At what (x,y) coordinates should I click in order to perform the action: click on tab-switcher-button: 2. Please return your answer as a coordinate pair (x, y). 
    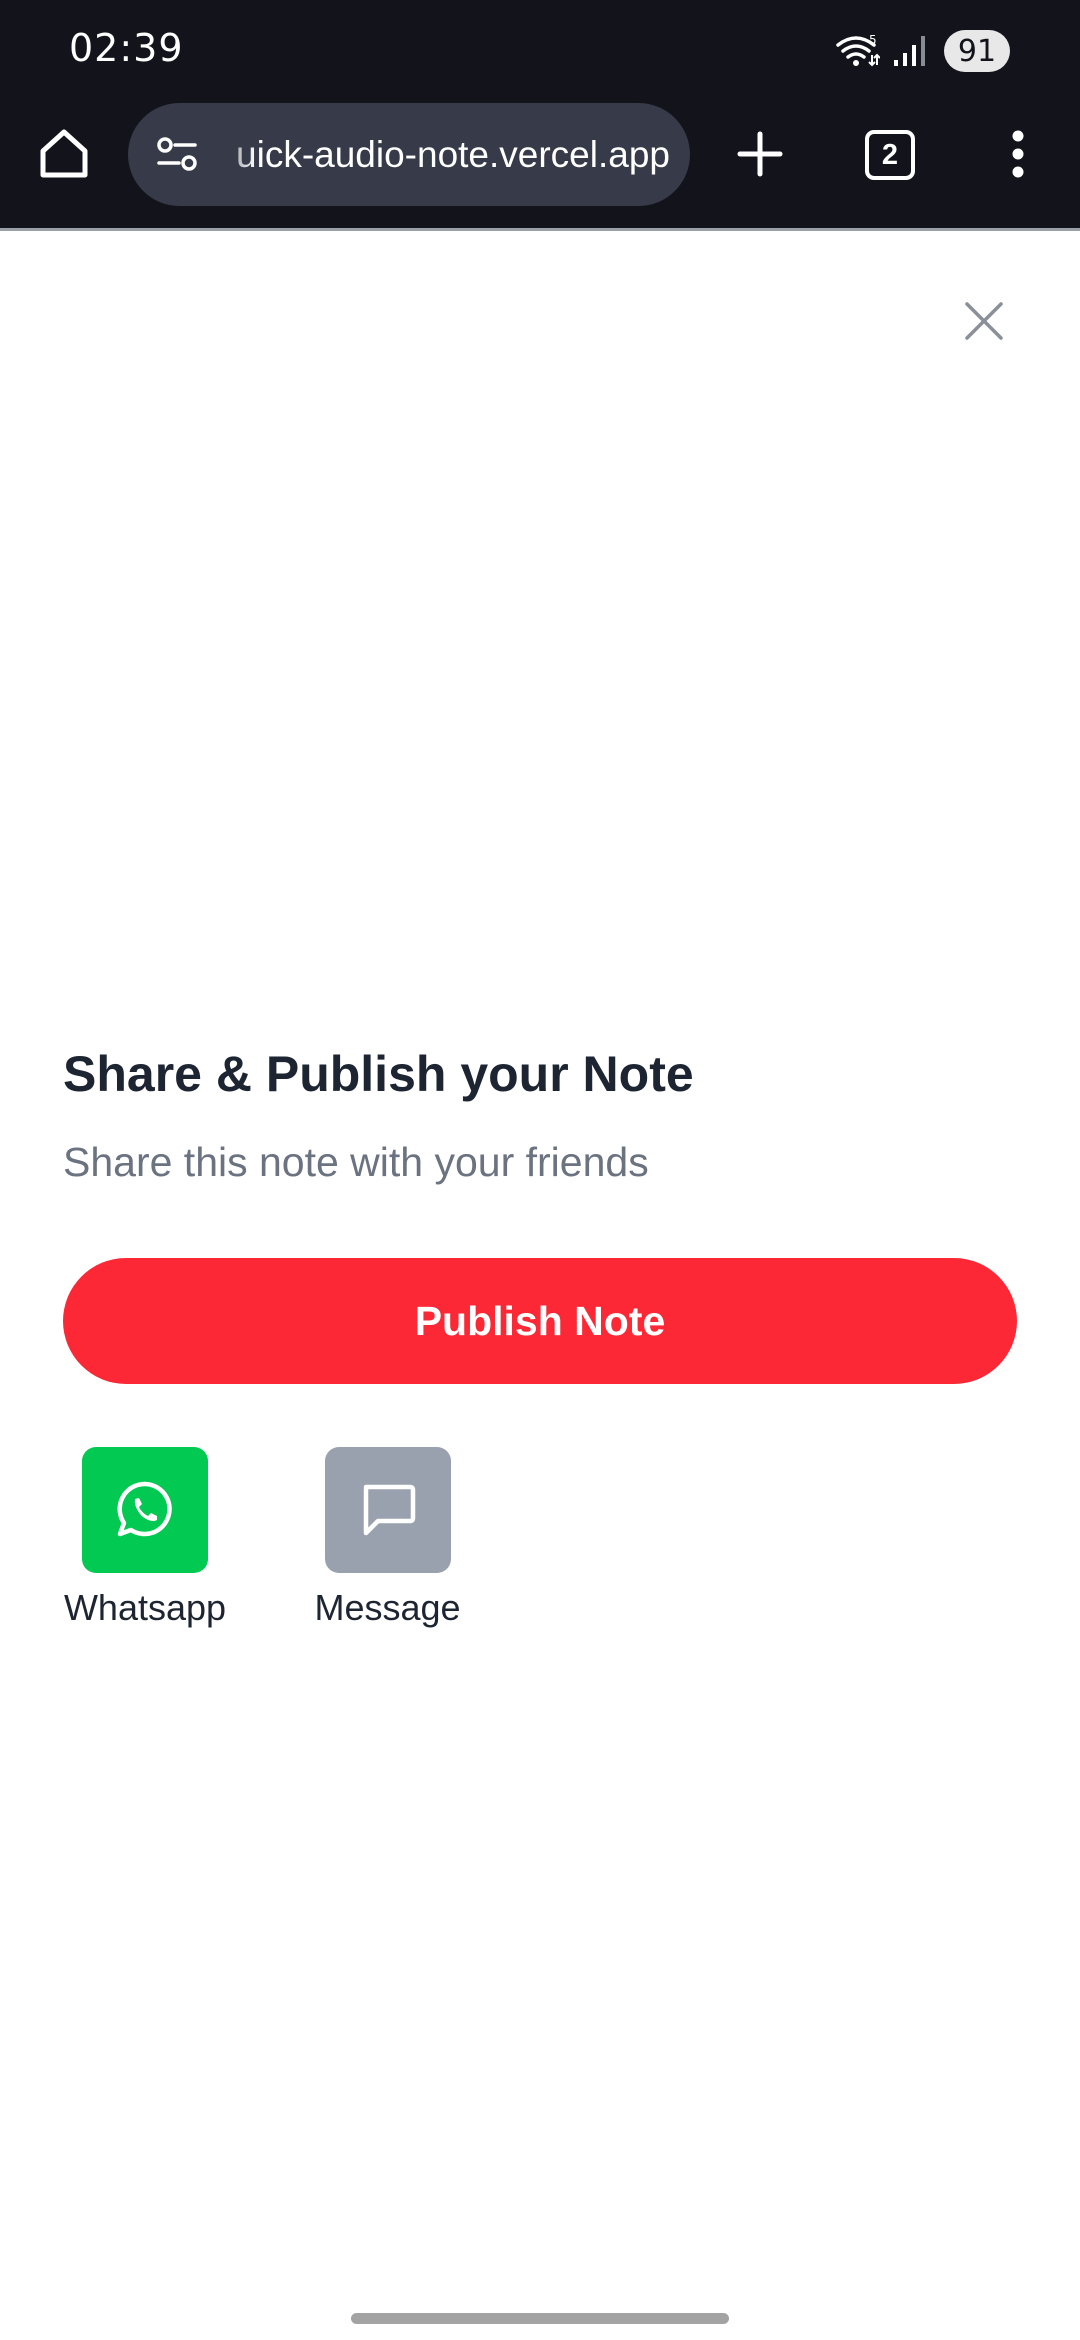
    Looking at the image, I should click on (890, 155).